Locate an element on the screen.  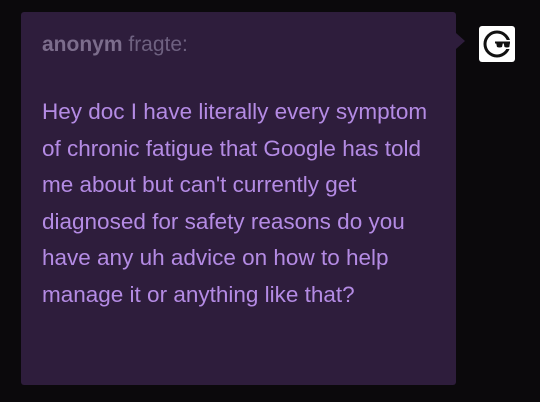
anonymous-avatar is located at coordinates (497, 44).